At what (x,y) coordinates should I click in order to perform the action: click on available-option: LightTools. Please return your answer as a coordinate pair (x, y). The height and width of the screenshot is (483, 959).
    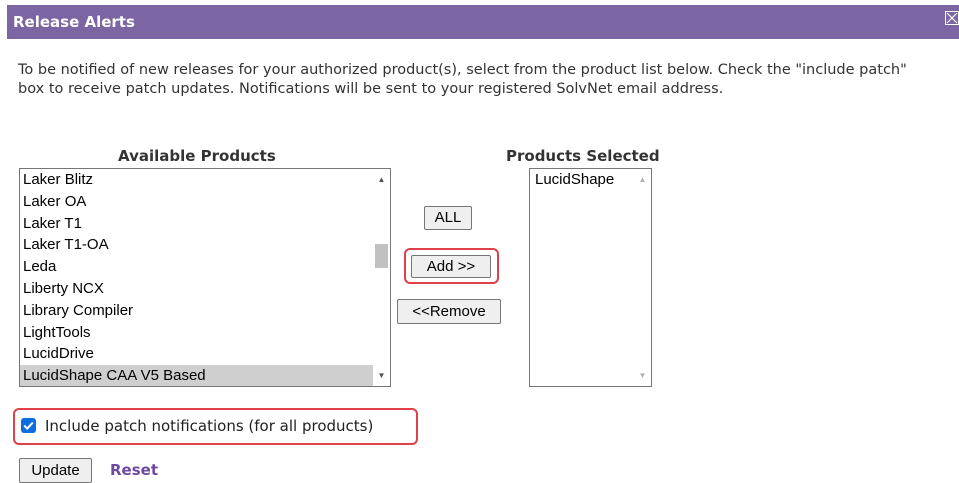
    Looking at the image, I should click on (205, 333).